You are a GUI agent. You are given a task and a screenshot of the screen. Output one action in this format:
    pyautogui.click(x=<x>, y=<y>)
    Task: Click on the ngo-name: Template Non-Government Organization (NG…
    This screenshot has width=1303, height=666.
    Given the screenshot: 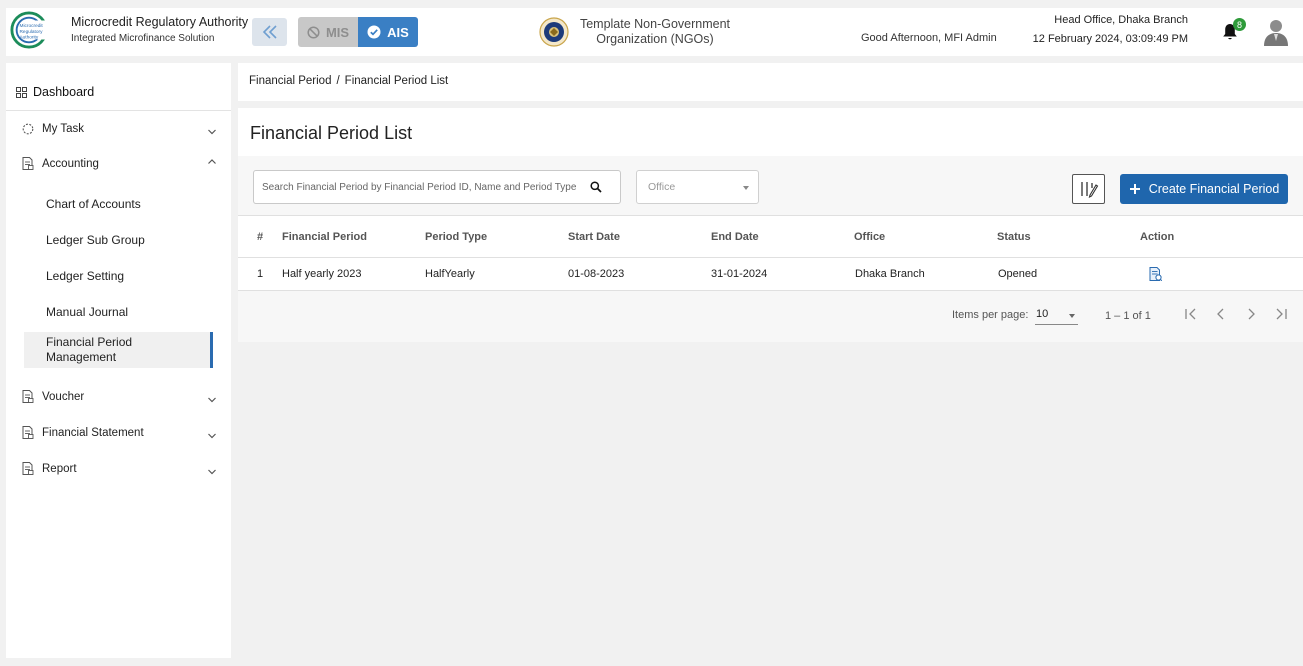 What is the action you would take?
    pyautogui.click(x=655, y=31)
    